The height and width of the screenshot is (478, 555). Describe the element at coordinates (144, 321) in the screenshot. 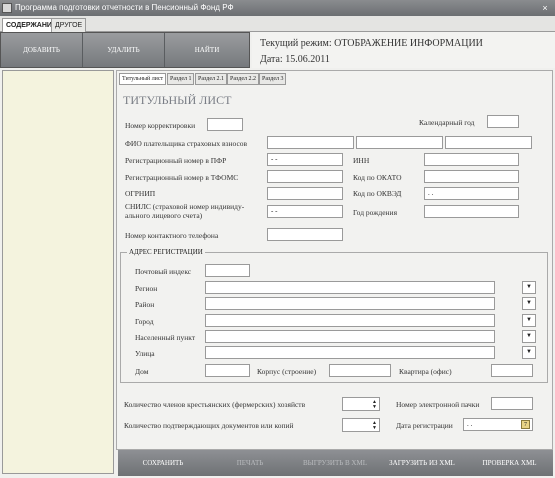

I see `city-label: Город` at that location.